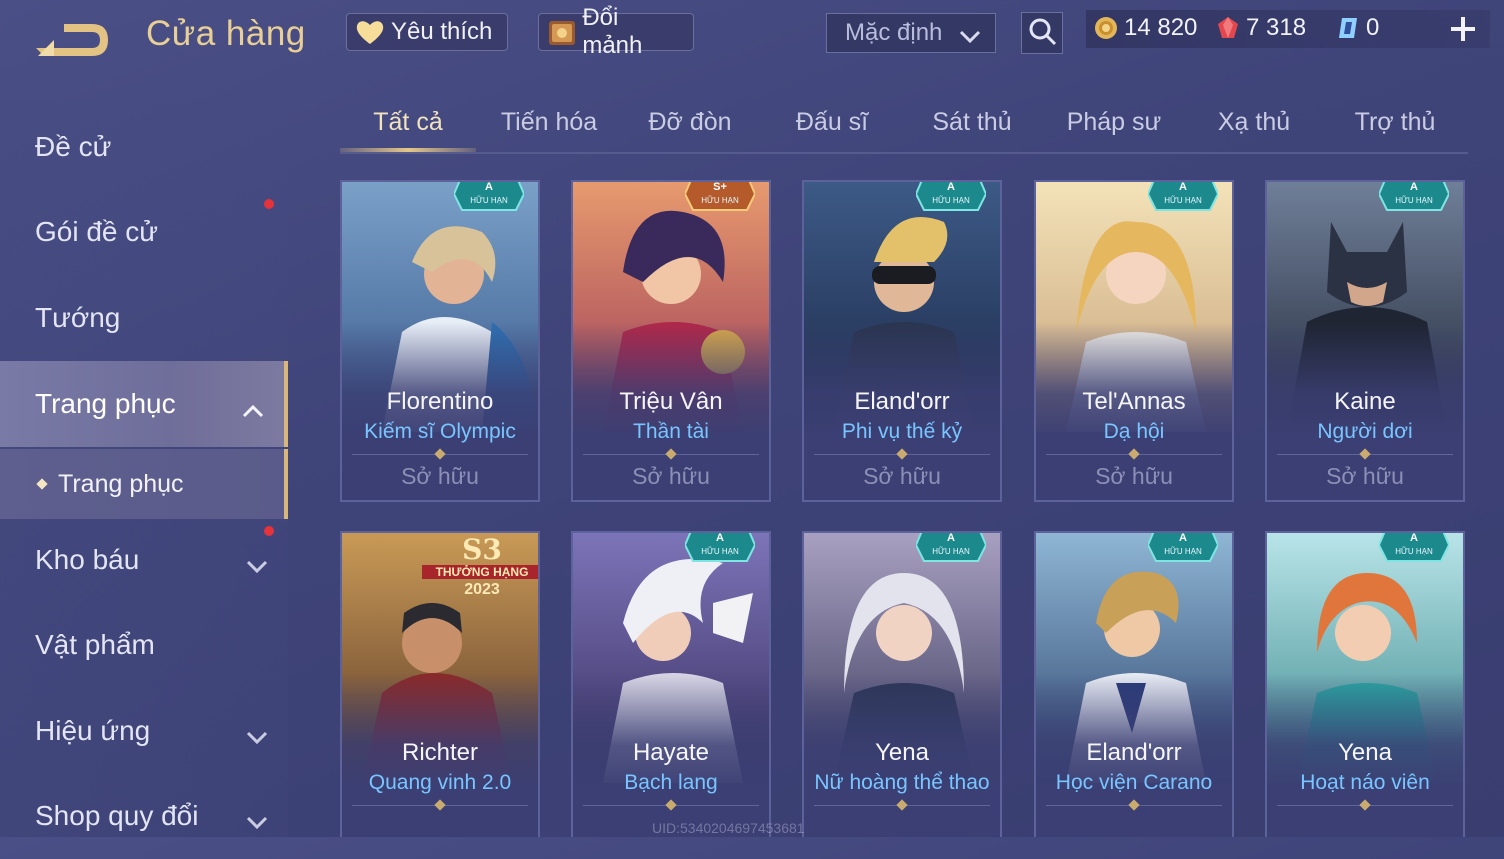 This screenshot has height=859, width=1504. Describe the element at coordinates (972, 122) in the screenshot. I see `tab-assassin: Sát thủ` at that location.